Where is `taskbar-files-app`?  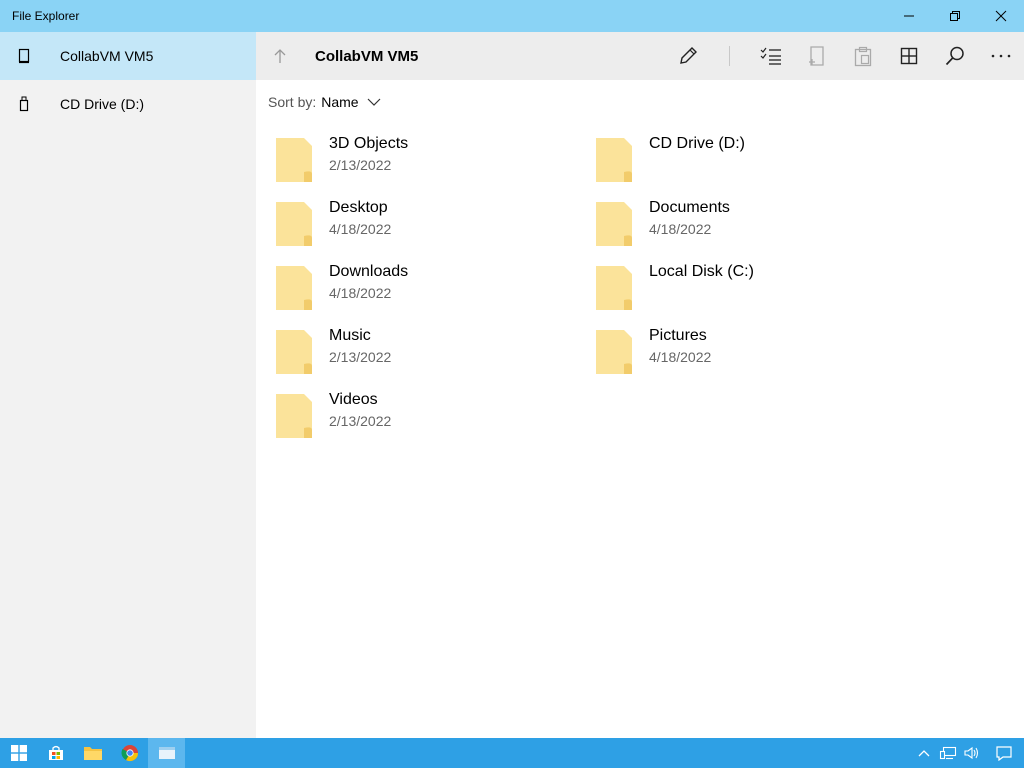 taskbar-files-app is located at coordinates (166, 753).